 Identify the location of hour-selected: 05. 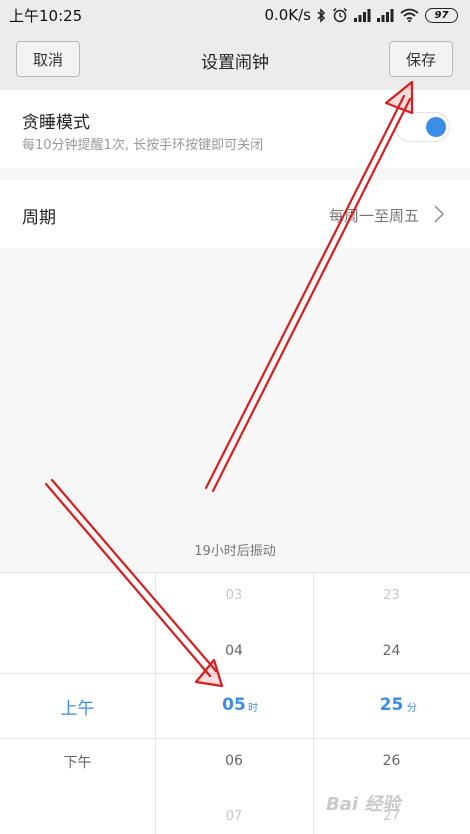
(234, 705).